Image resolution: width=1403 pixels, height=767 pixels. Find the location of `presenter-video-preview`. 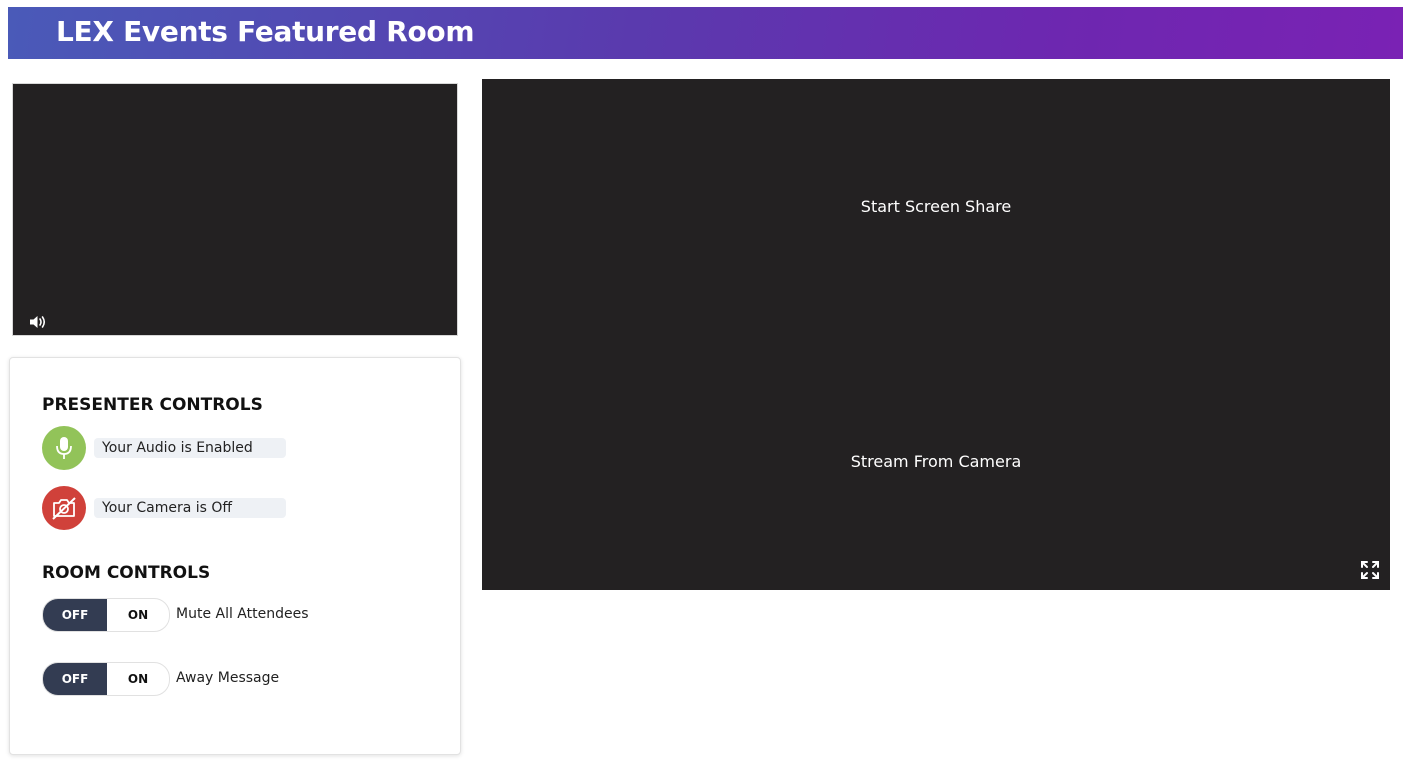

presenter-video-preview is located at coordinates (235, 209).